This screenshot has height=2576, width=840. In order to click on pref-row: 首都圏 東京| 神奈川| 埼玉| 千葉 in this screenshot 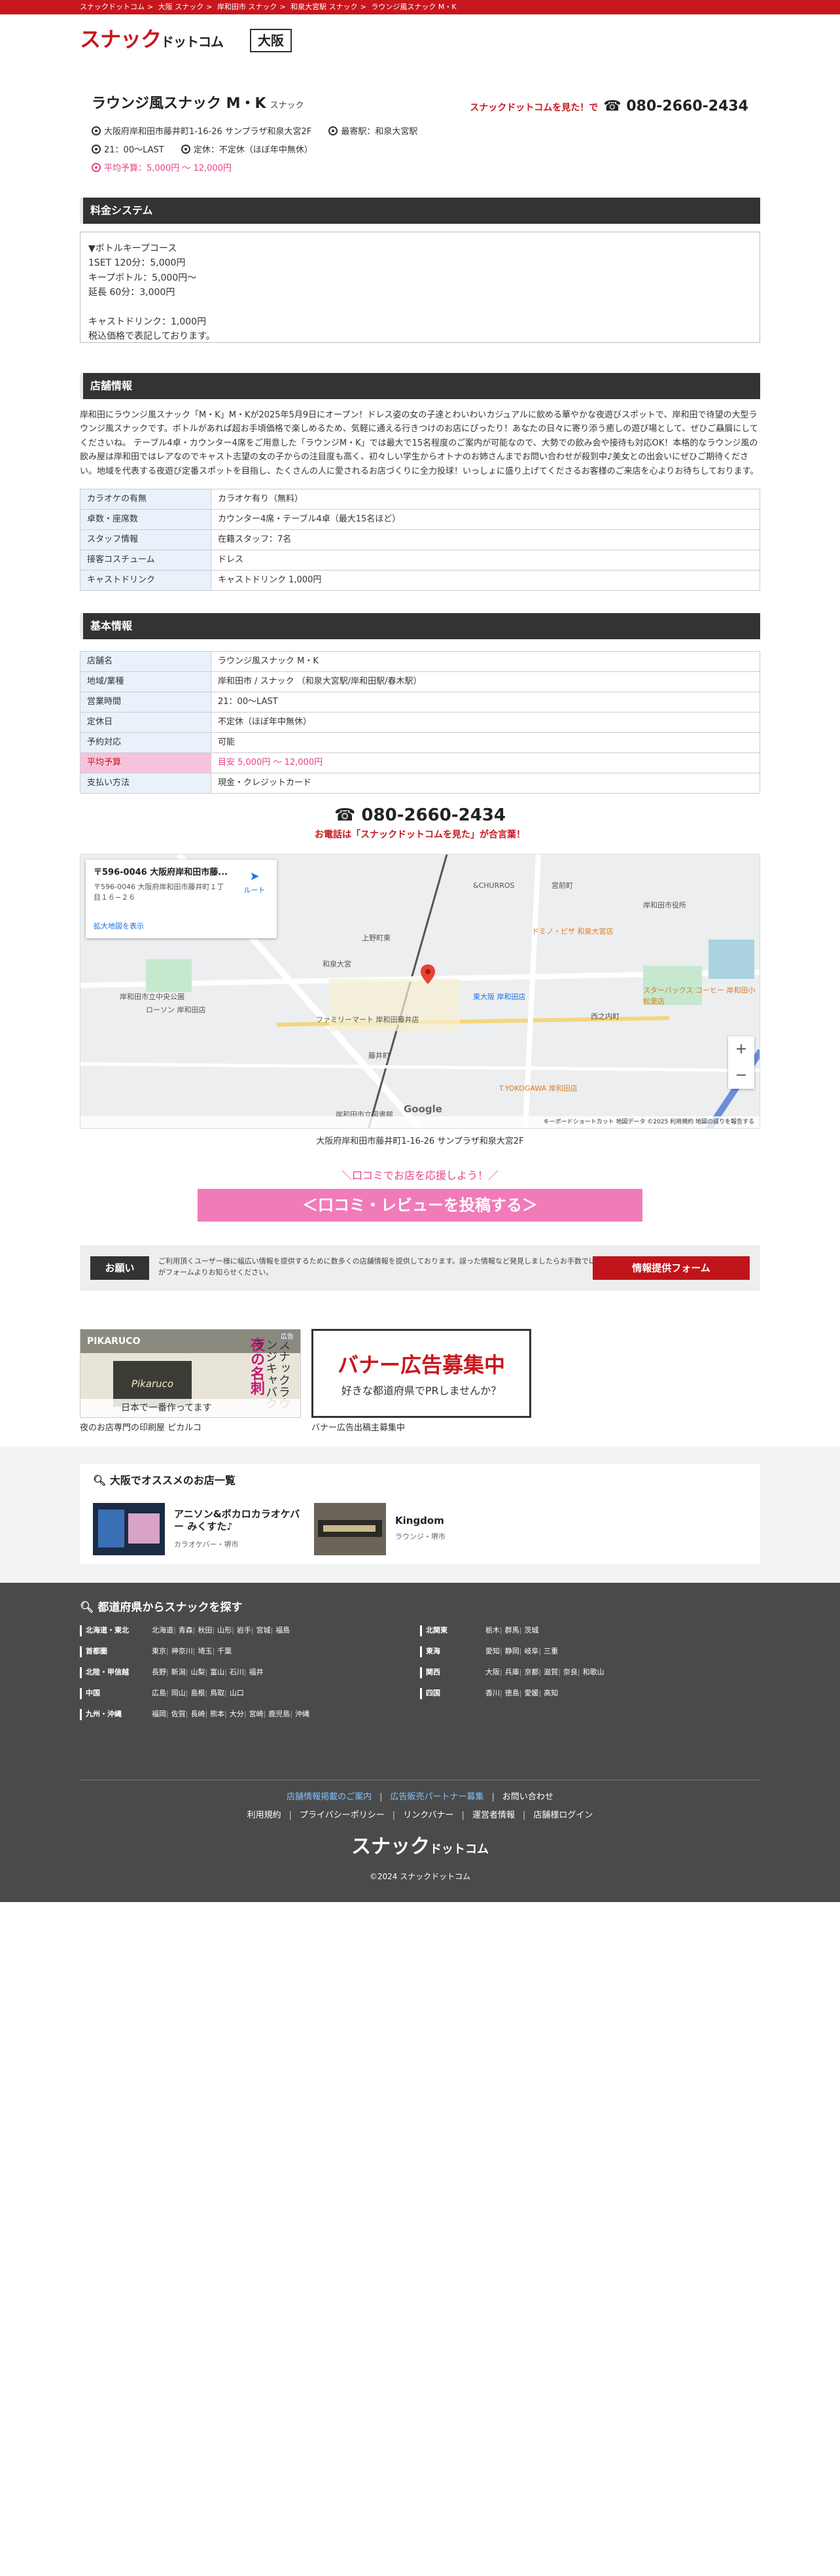, I will do `click(250, 1657)`.